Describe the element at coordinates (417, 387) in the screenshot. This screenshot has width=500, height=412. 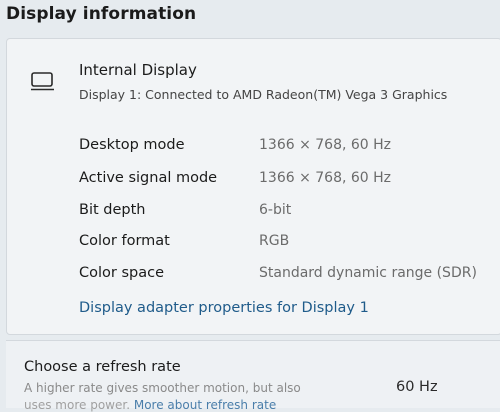
I see `refresh-rate-dropdown: 60 Hz` at that location.